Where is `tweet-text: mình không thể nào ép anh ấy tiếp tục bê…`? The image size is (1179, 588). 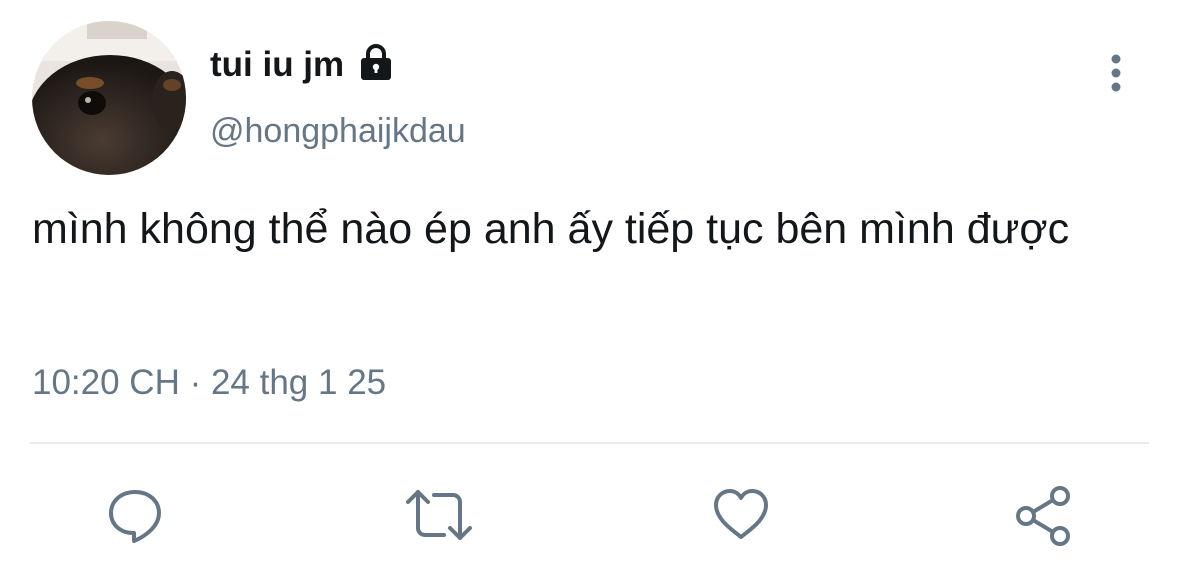 tweet-text: mình không thể nào ép anh ấy tiếp tục bê… is located at coordinates (551, 229).